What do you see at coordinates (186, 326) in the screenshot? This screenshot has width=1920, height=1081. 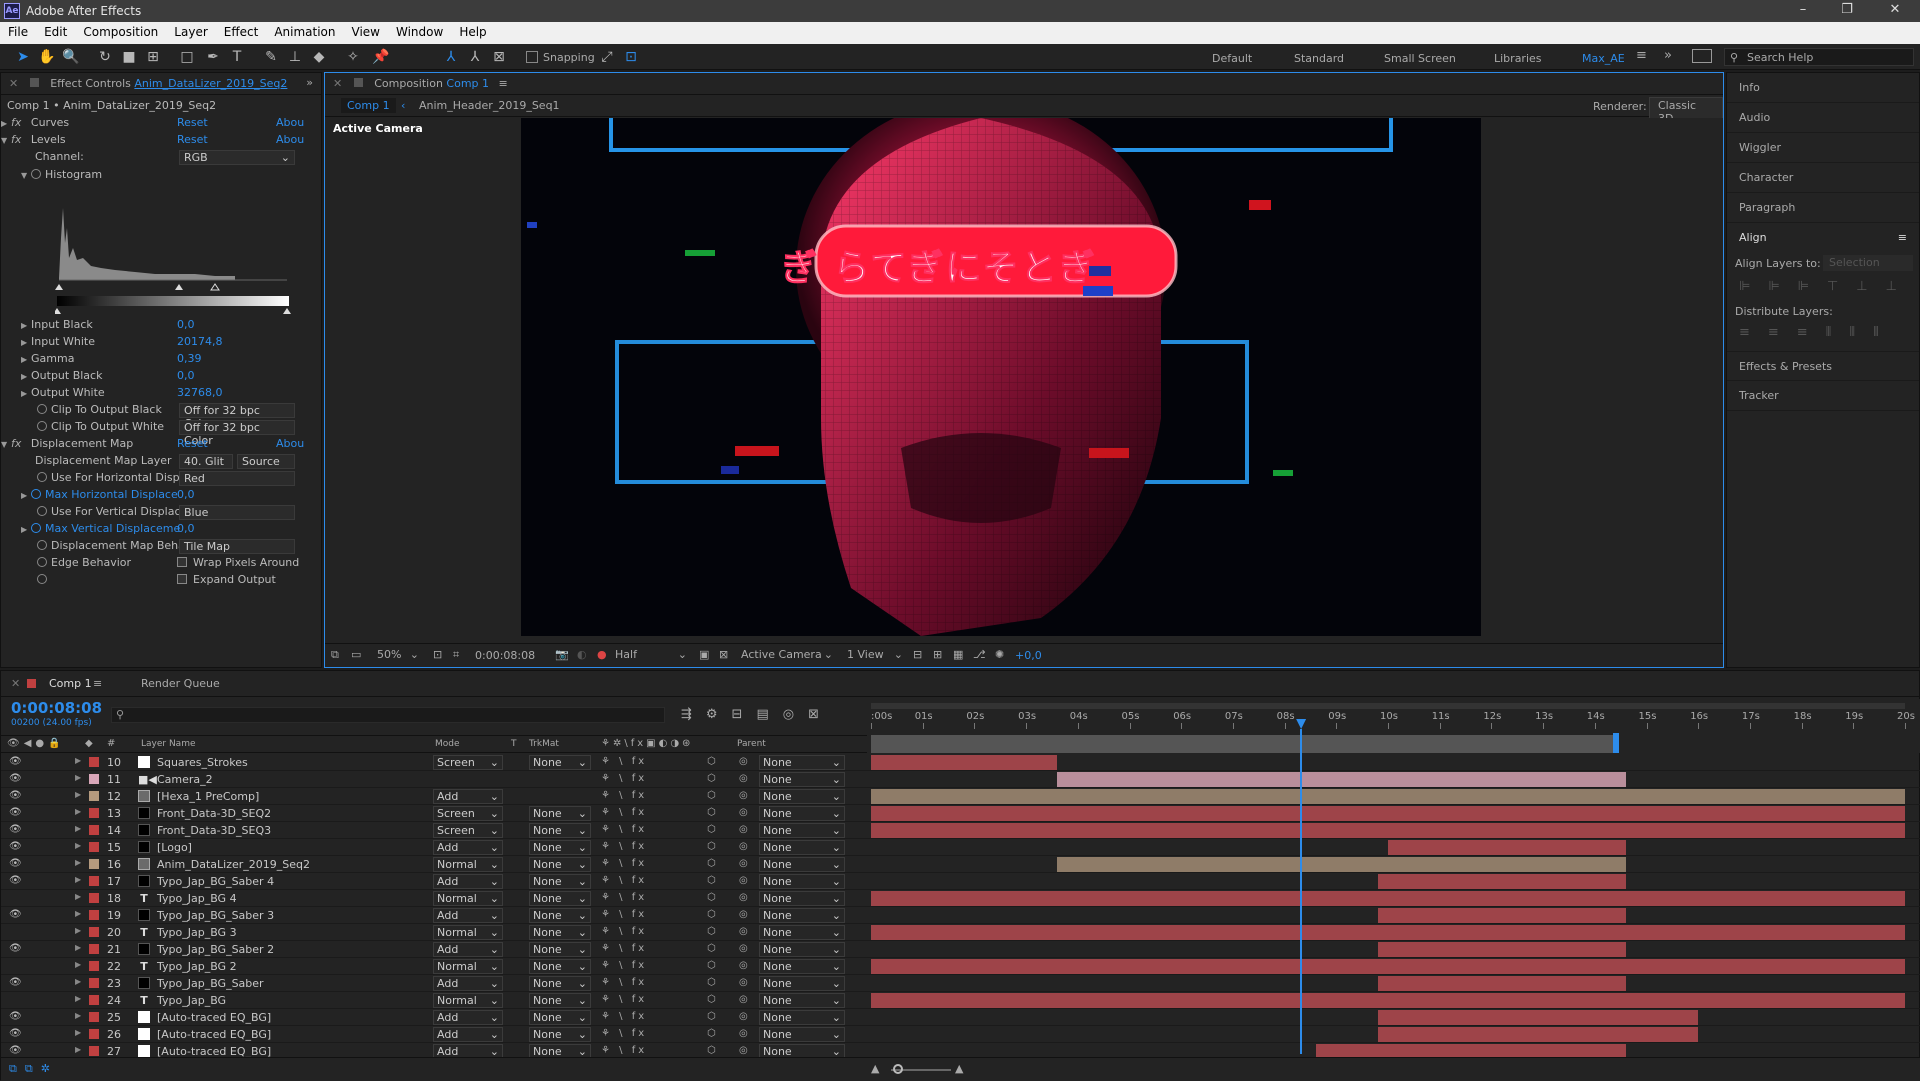 I see `input-black-value: 0,0` at bounding box center [186, 326].